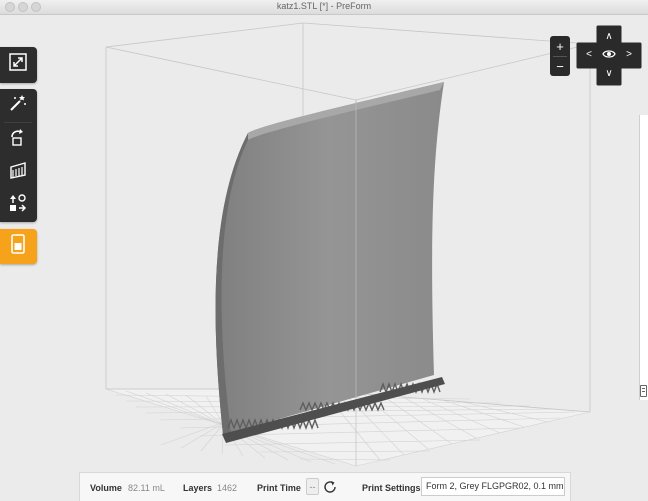  Describe the element at coordinates (629, 55) in the screenshot. I see `view-right-button: >` at that location.